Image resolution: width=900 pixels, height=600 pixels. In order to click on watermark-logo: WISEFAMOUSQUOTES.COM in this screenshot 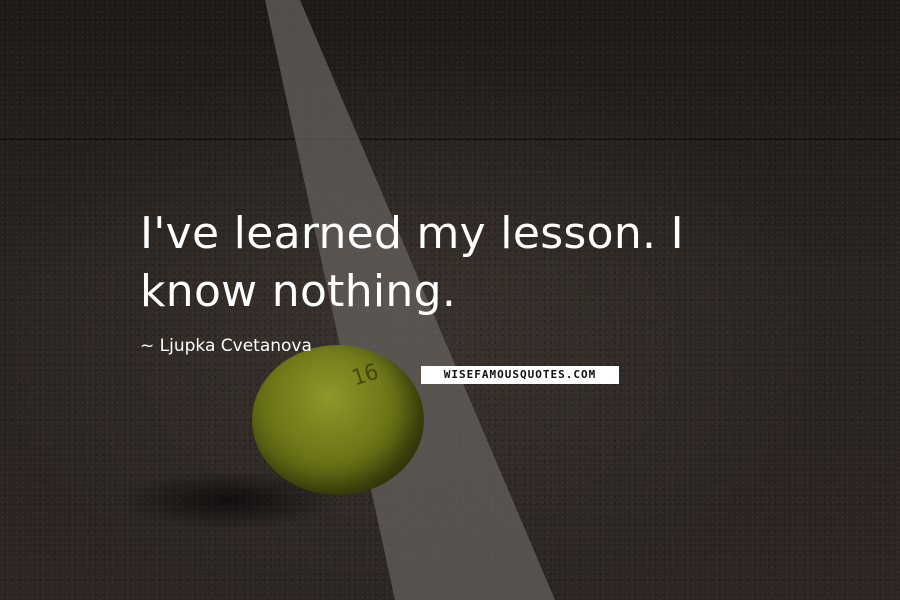, I will do `click(520, 375)`.